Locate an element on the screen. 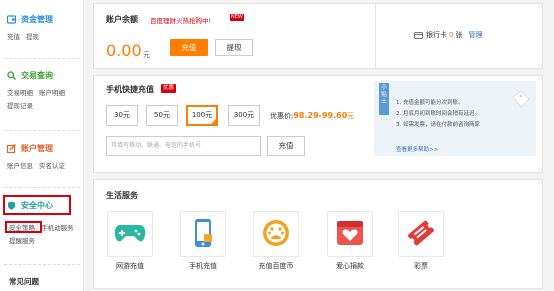 The height and width of the screenshot is (291, 554). wallet-icon is located at coordinates (11, 19).